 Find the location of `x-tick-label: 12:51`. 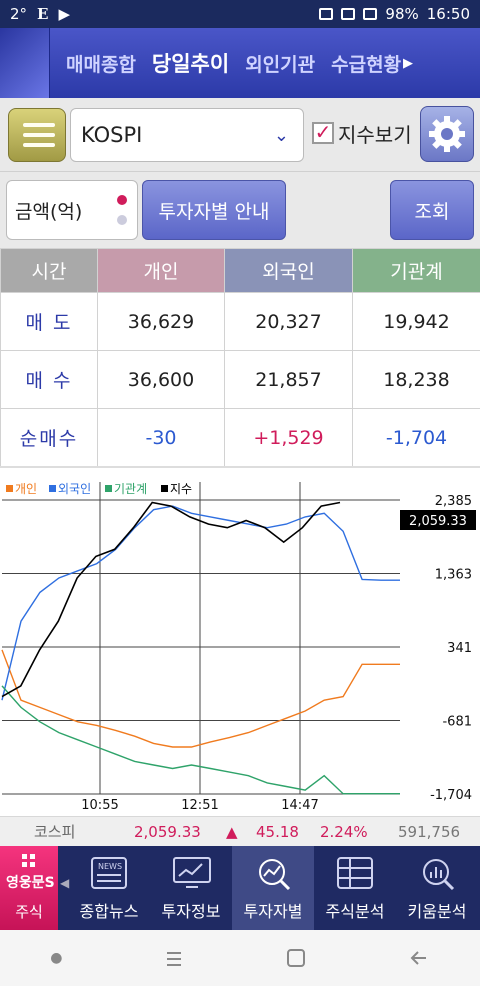

x-tick-label: 12:51 is located at coordinates (199, 805).